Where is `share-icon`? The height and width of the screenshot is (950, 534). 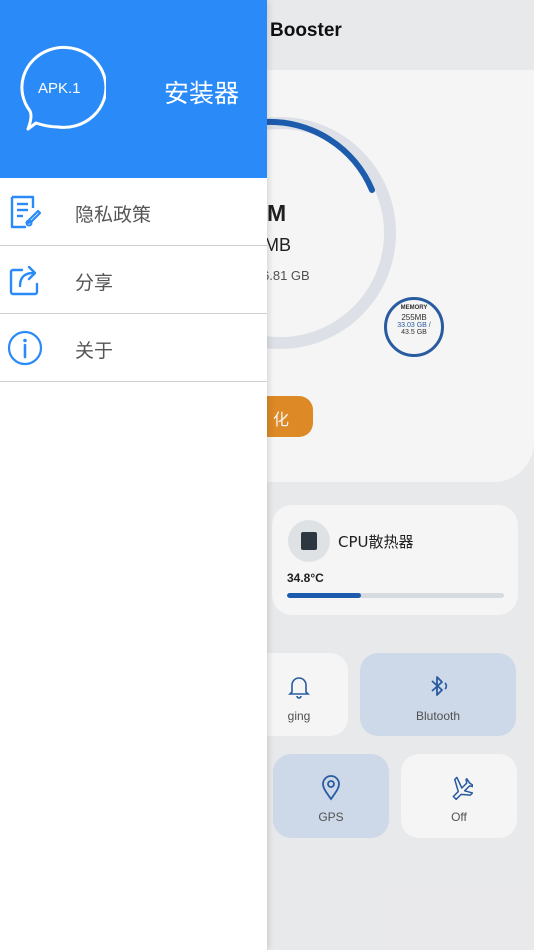
share-icon is located at coordinates (24, 280).